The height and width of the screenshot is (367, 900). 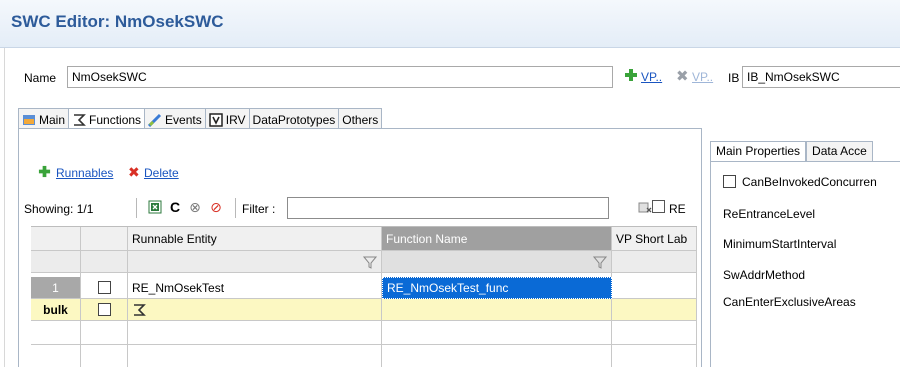 I want to click on properties-panel, so click(x=805, y=264).